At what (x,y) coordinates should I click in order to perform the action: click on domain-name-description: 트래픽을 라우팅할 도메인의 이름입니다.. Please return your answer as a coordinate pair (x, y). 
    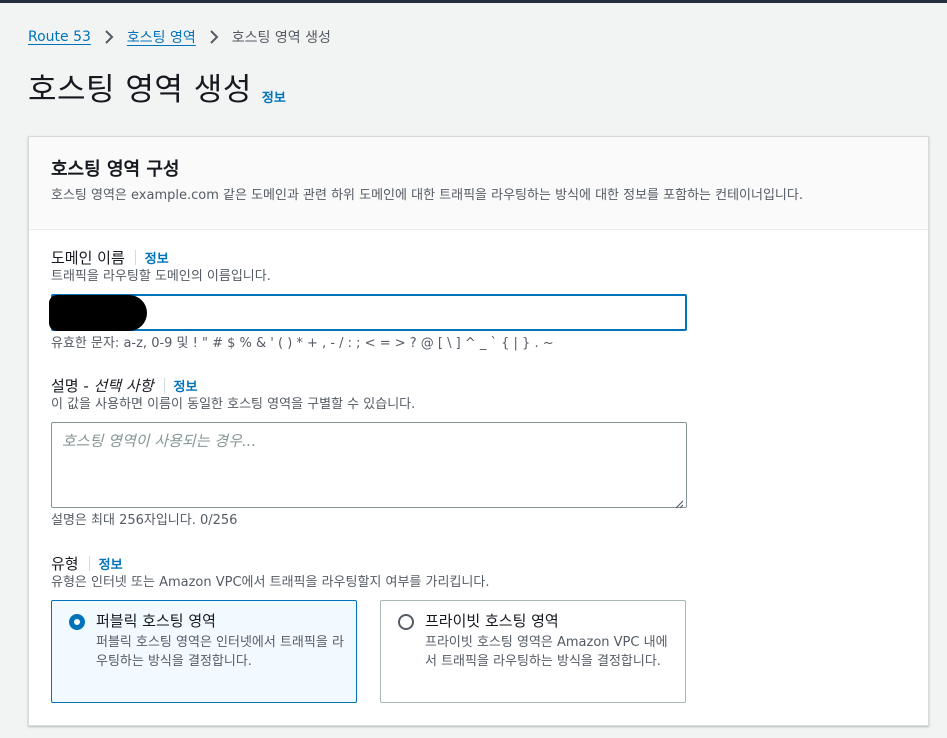
    Looking at the image, I should click on (161, 276).